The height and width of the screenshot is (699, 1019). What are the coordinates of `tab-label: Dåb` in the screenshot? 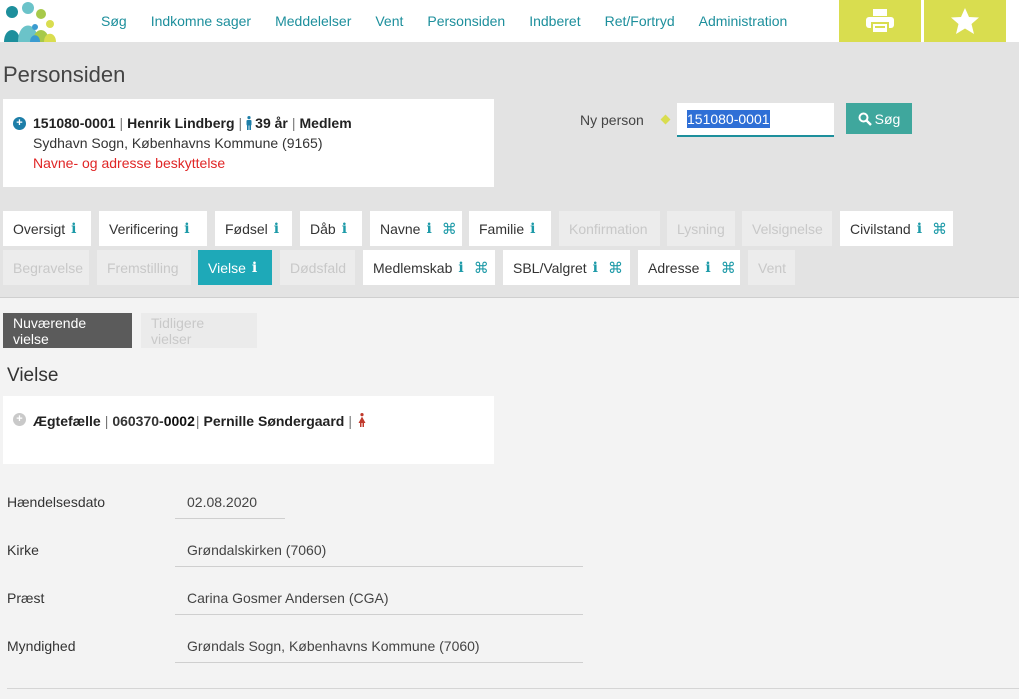 It's located at (323, 228).